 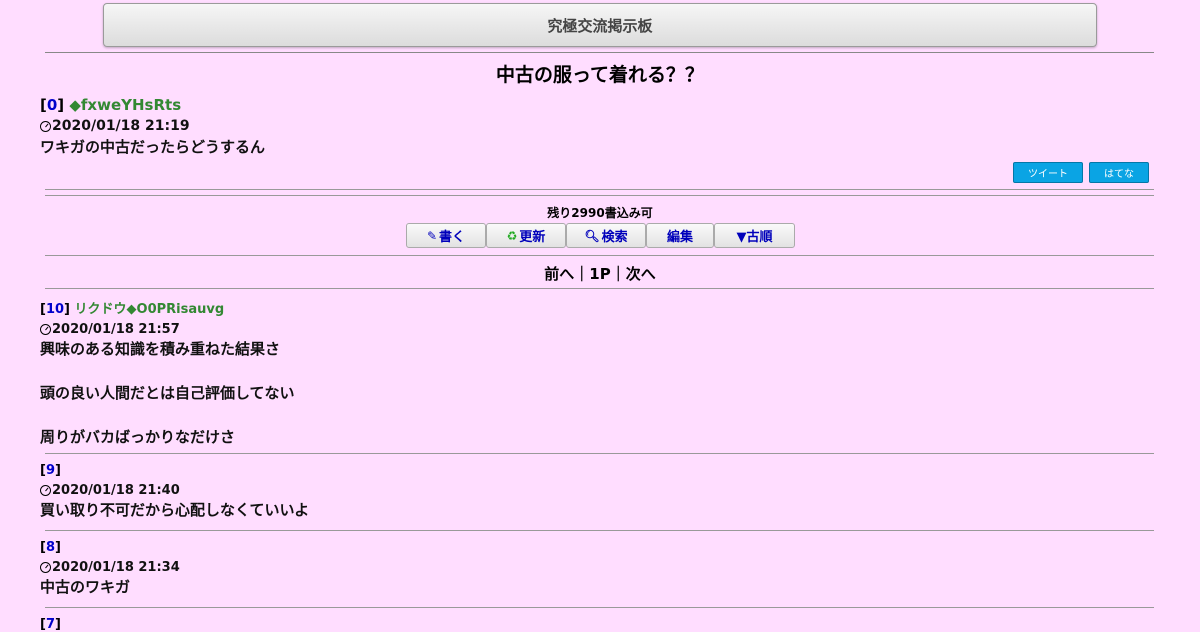 I want to click on reply-post: [8] 2020/01/18 21:34 中古のワキガ, so click(x=110, y=569).